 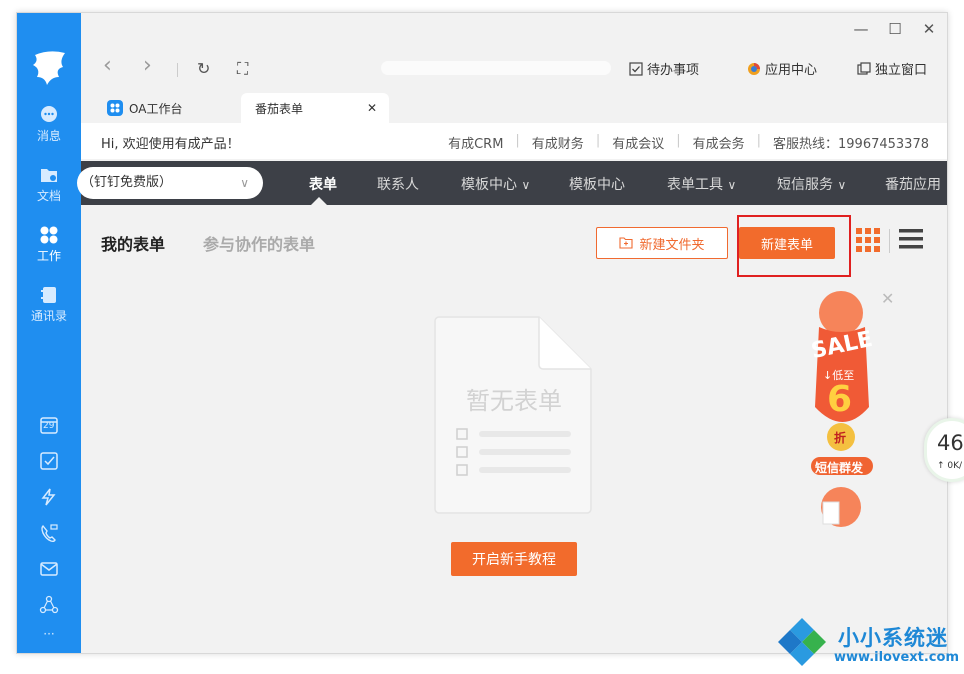 What do you see at coordinates (242, 69) in the screenshot?
I see `fullscreen-button: ⛶` at bounding box center [242, 69].